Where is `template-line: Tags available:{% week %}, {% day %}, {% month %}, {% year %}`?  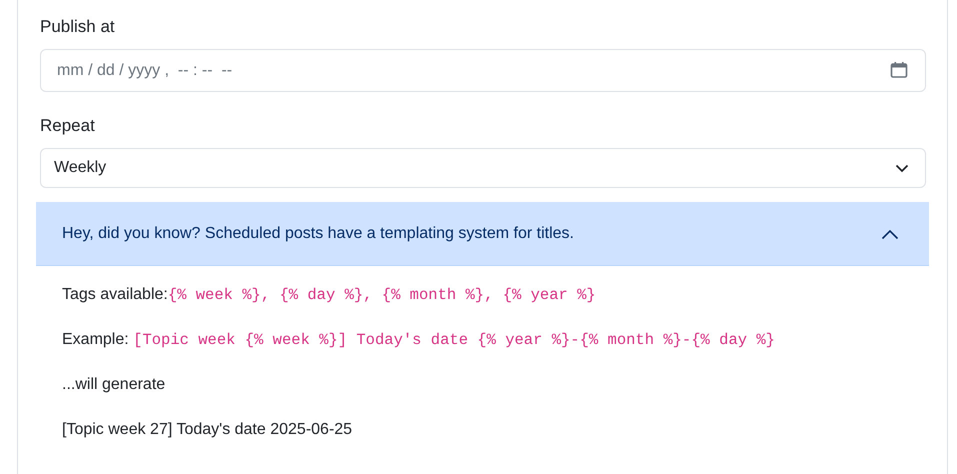 template-line: Tags available:{% week %}, {% day %}, {% month %}, {% year %} is located at coordinates (329, 295).